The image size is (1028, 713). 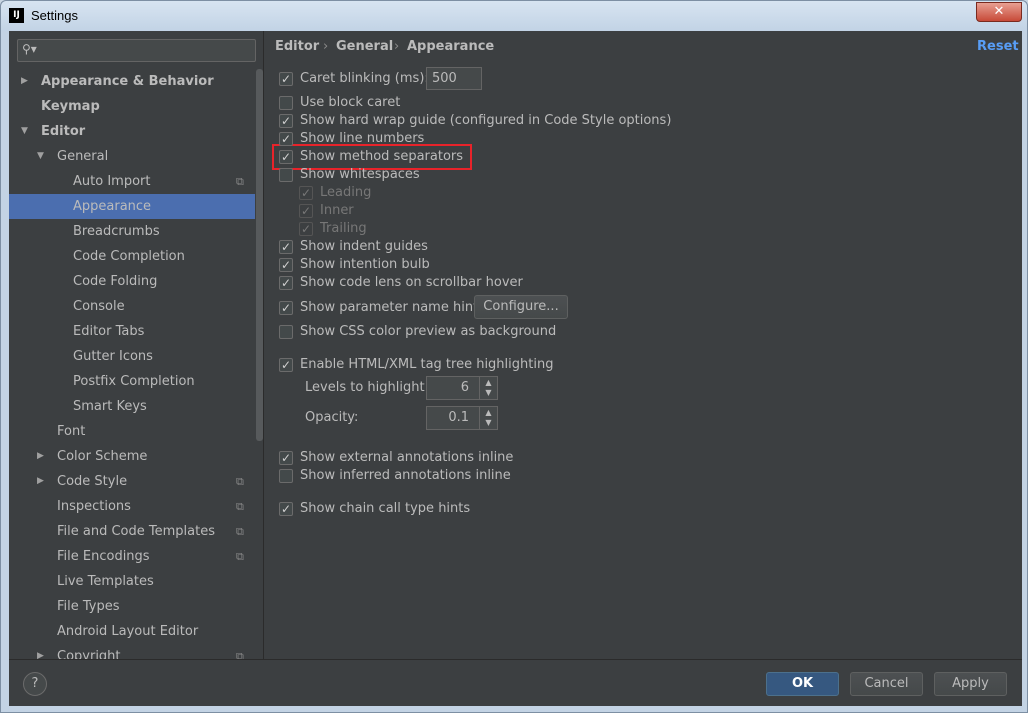 I want to click on option-label: Show external annotations inline, so click(x=407, y=457).